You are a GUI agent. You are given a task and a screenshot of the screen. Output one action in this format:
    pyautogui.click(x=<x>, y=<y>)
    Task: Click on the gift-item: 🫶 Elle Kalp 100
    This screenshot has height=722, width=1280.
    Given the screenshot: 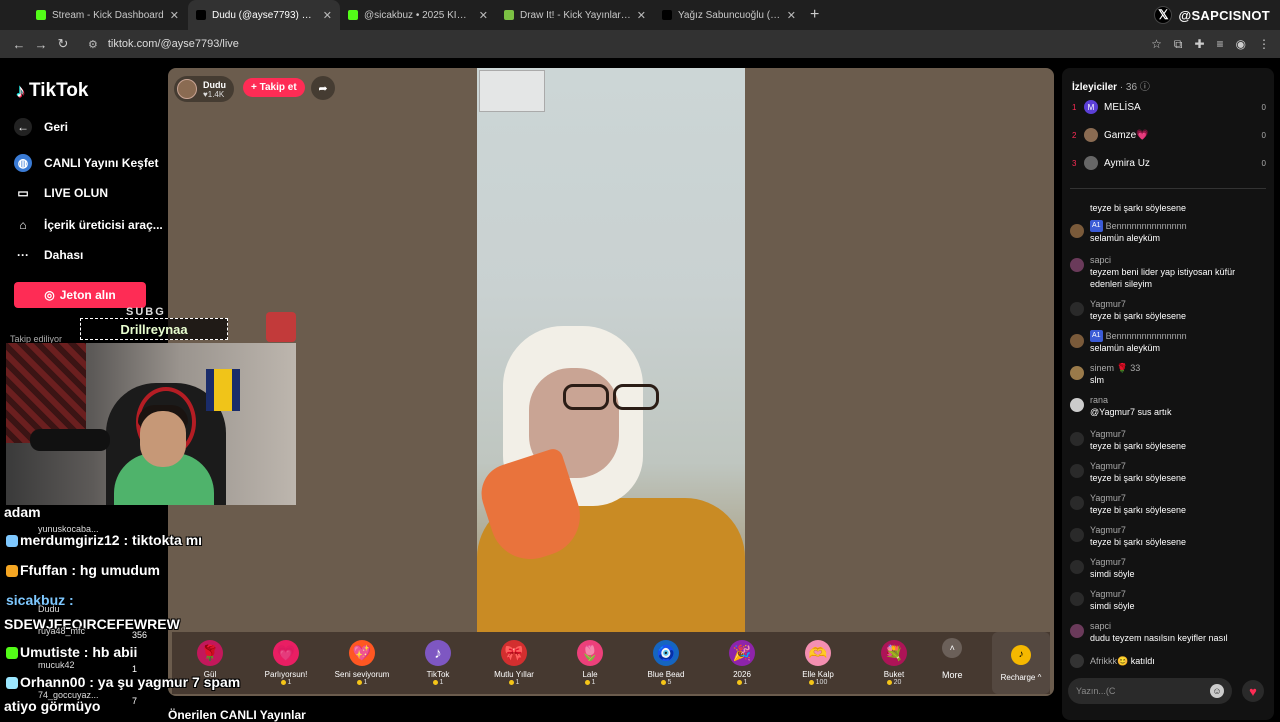 What is the action you would take?
    pyautogui.click(x=818, y=663)
    